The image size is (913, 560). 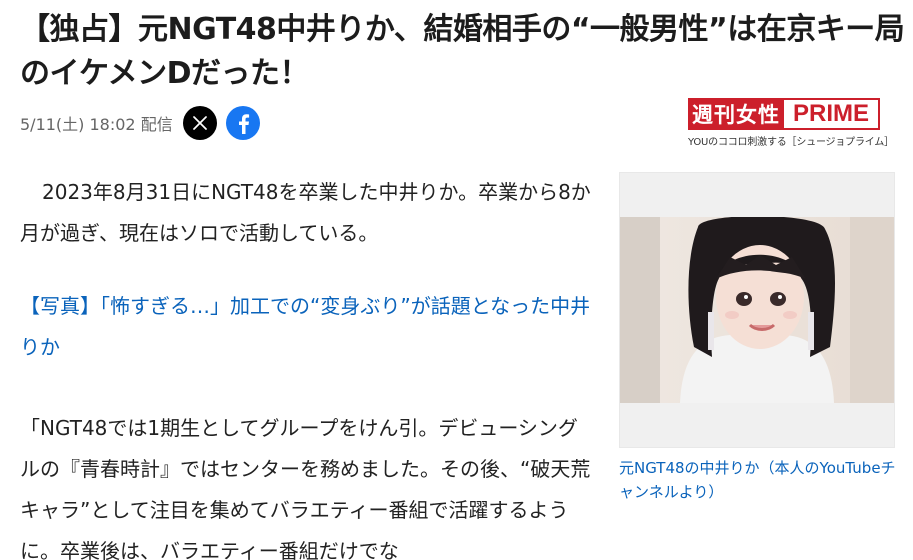 I want to click on photo-gallery-link: 【写真】「怖すぎる…」加工での“変身ぶり”が話題となった中井りか, so click(x=307, y=327).